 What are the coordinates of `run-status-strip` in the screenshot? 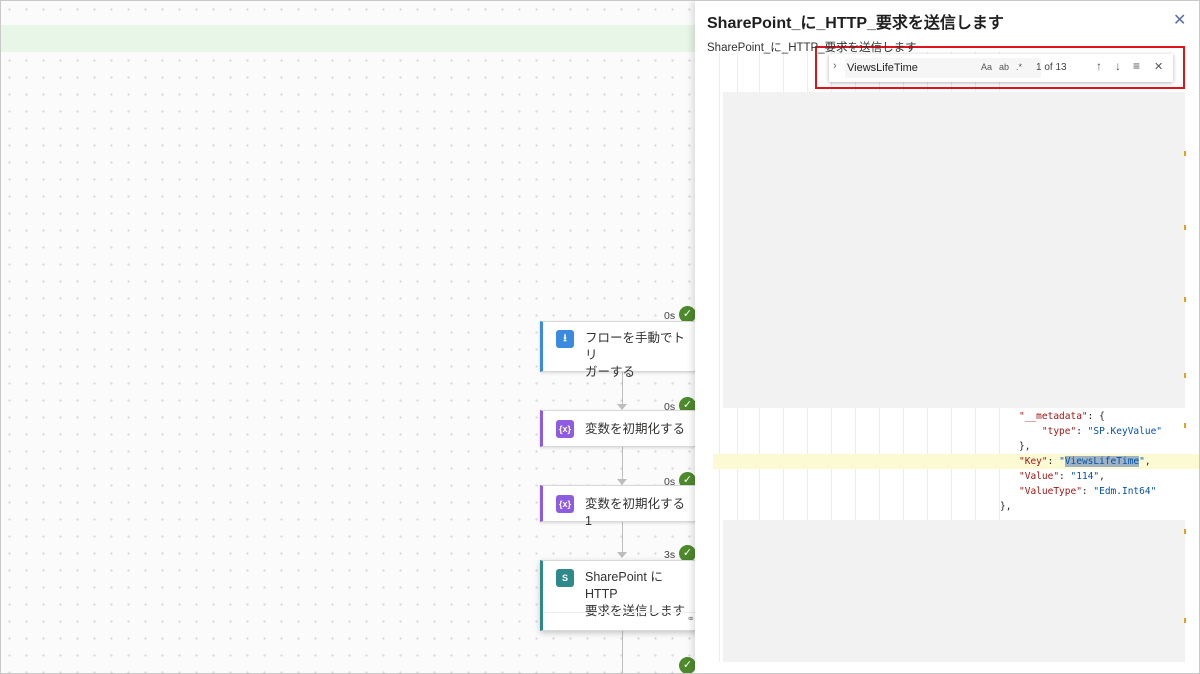 It's located at (351, 38).